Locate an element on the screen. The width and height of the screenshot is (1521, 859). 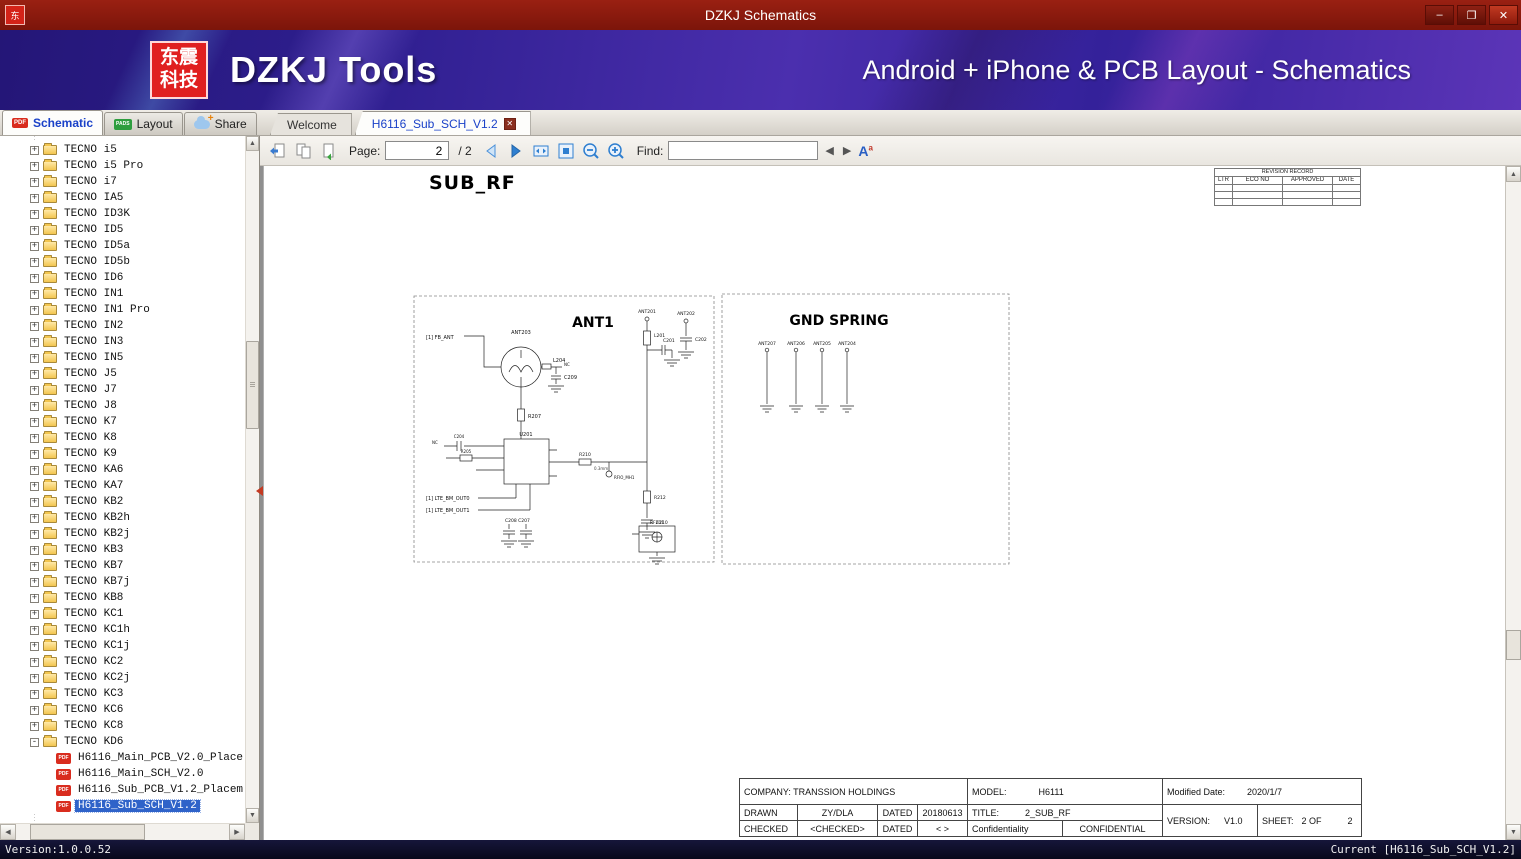
tree-item: + PDF TECNO IN1 Pro is located at coordinates (122, 310).